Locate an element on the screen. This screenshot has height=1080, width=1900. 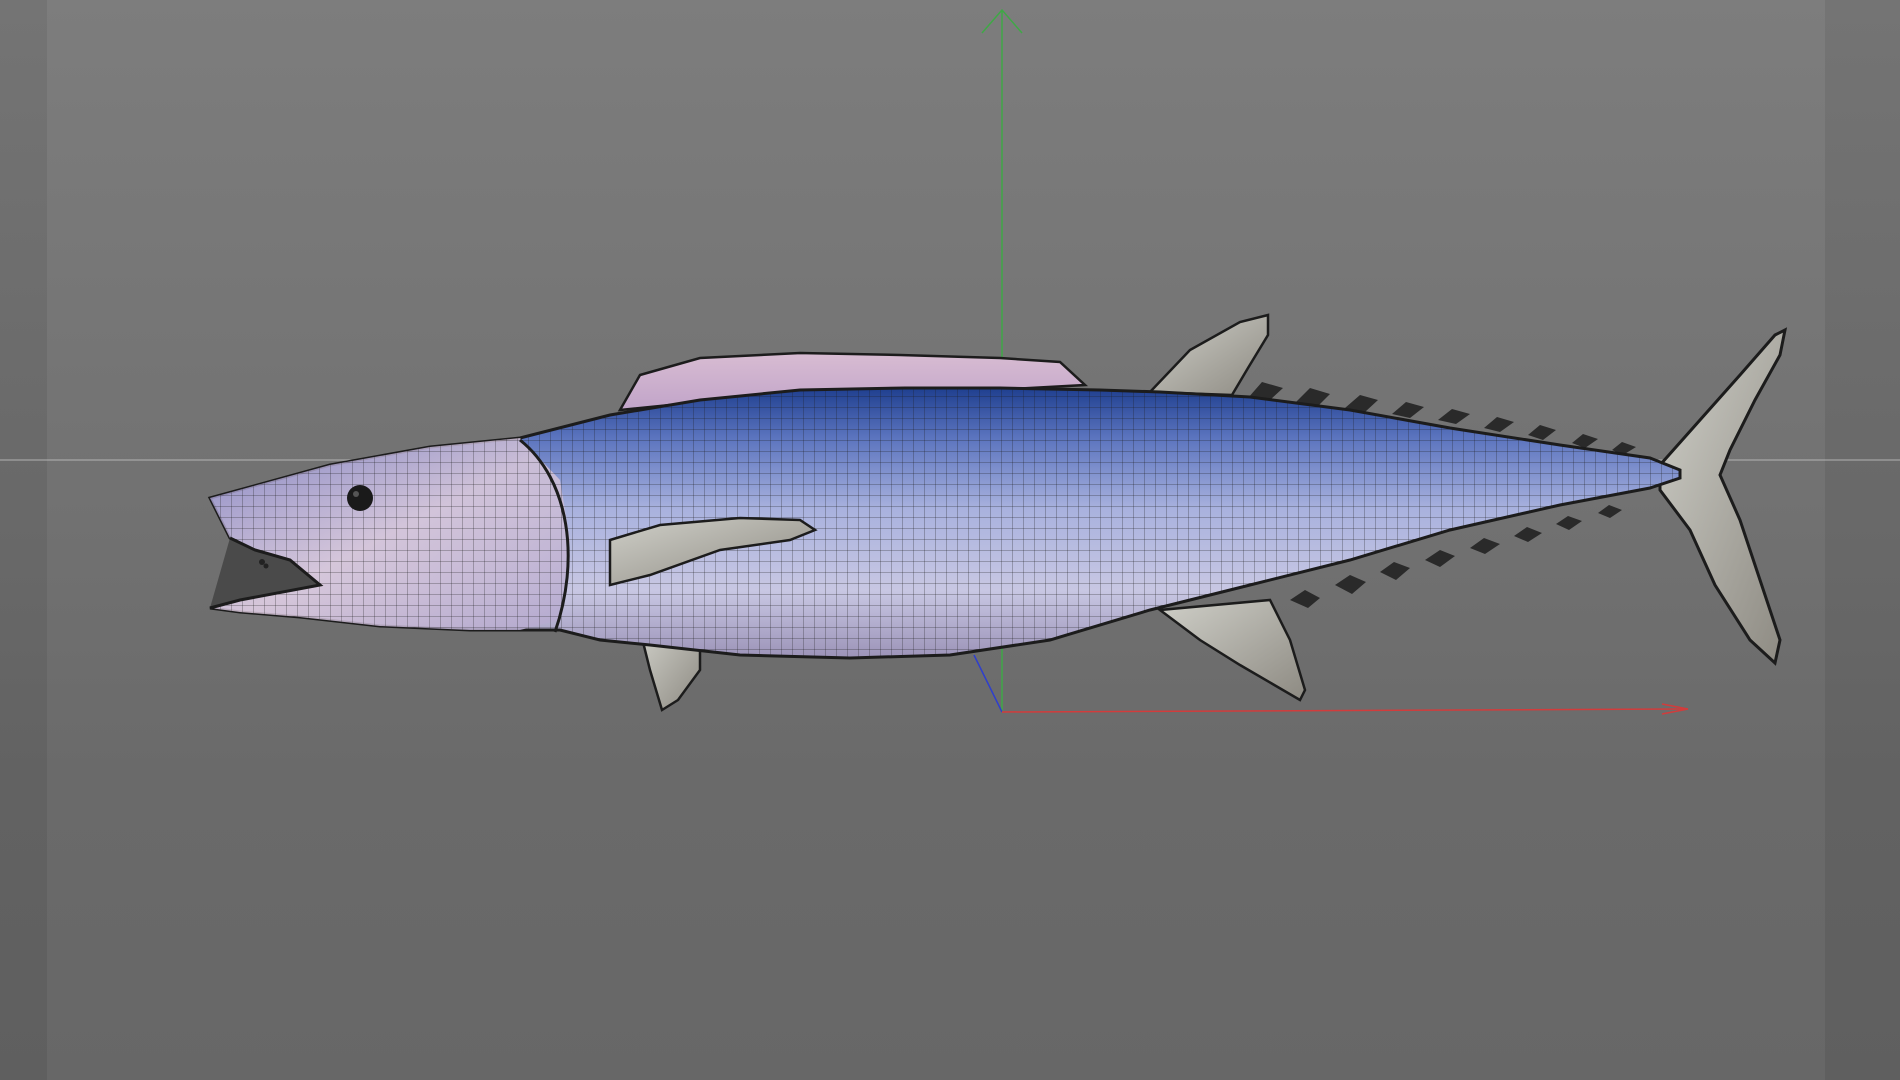
x-axis-gizmo is located at coordinates (1345, 709).